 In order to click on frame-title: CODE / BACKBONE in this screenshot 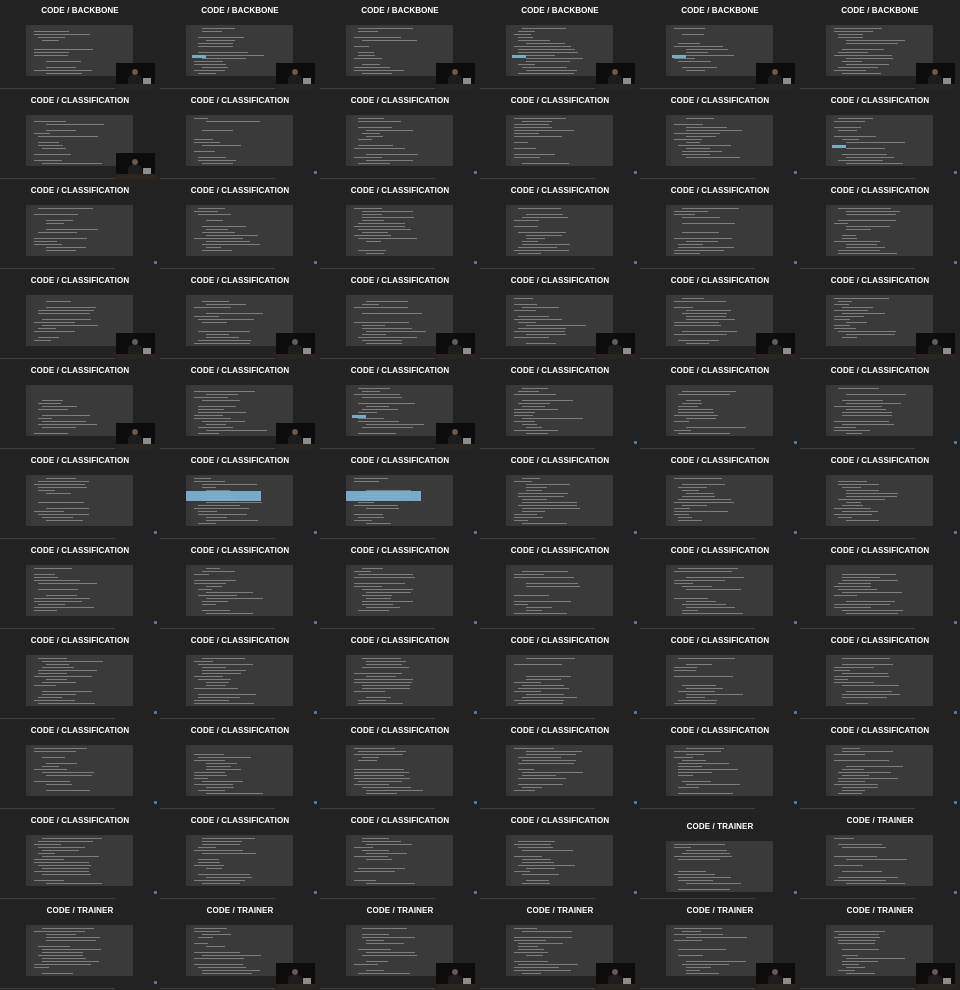, I will do `click(720, 10)`.